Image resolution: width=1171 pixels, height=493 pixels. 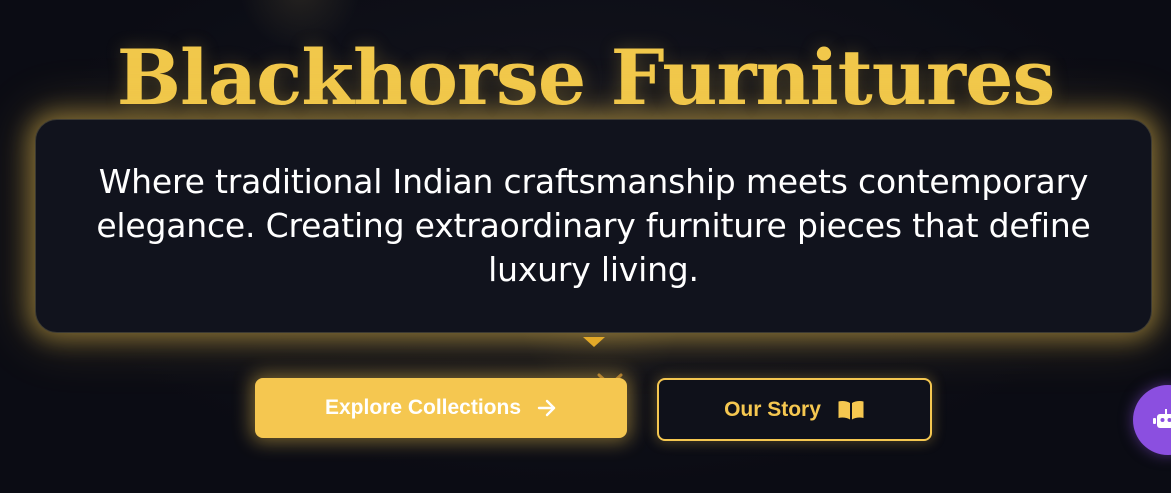 What do you see at coordinates (423, 407) in the screenshot?
I see `explore-collections-label: Explore Collections` at bounding box center [423, 407].